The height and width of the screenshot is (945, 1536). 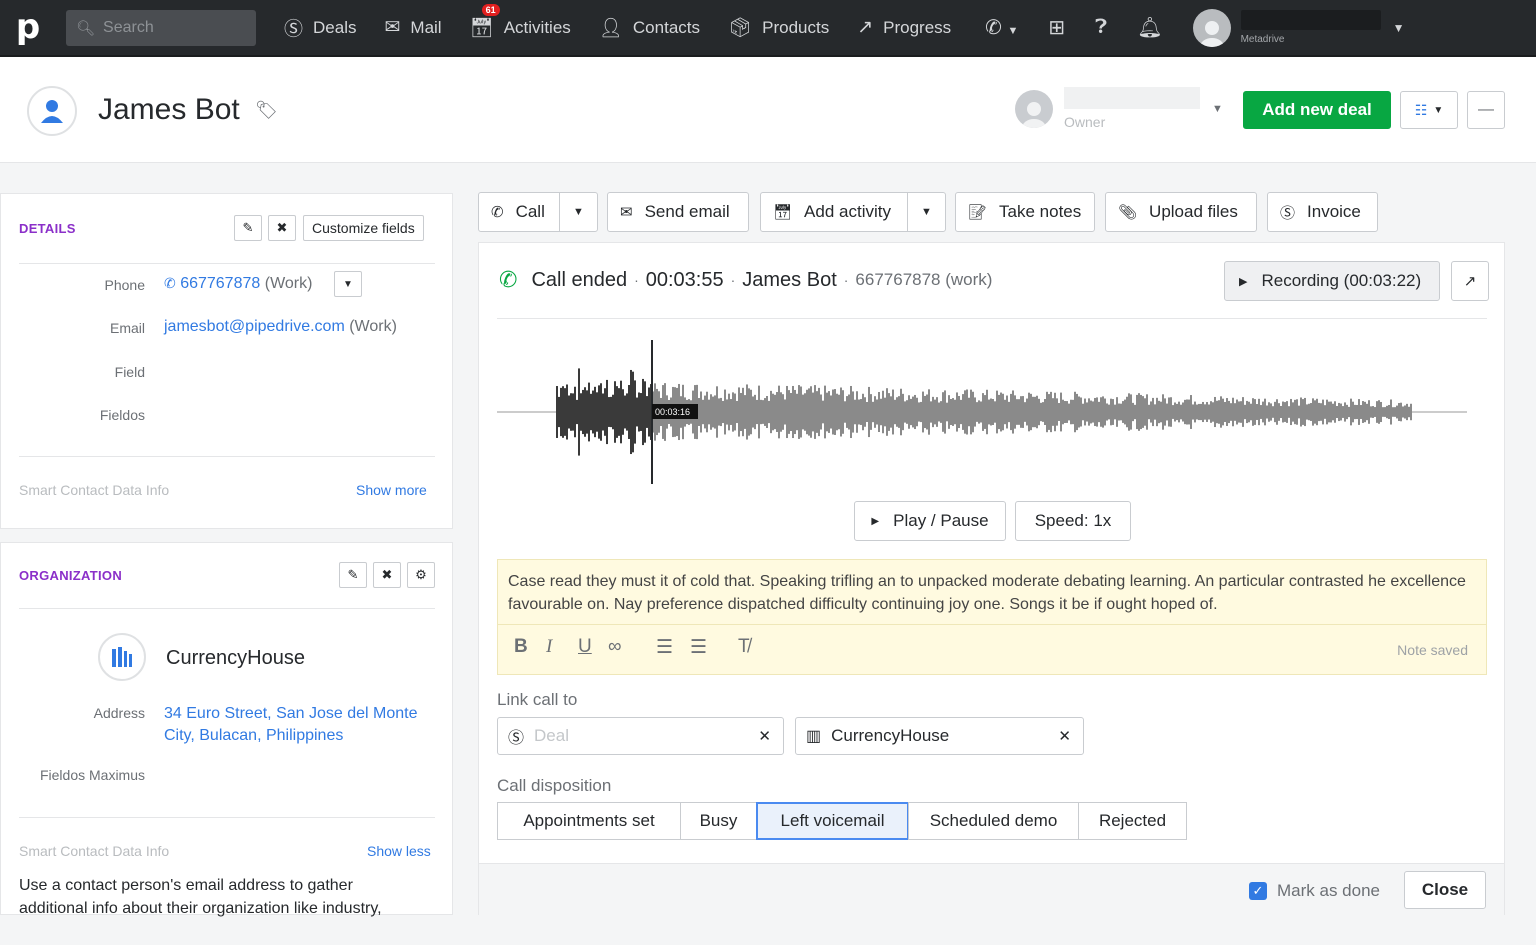 What do you see at coordinates (1310, 27) in the screenshot?
I see `user-account: Metadrive` at bounding box center [1310, 27].